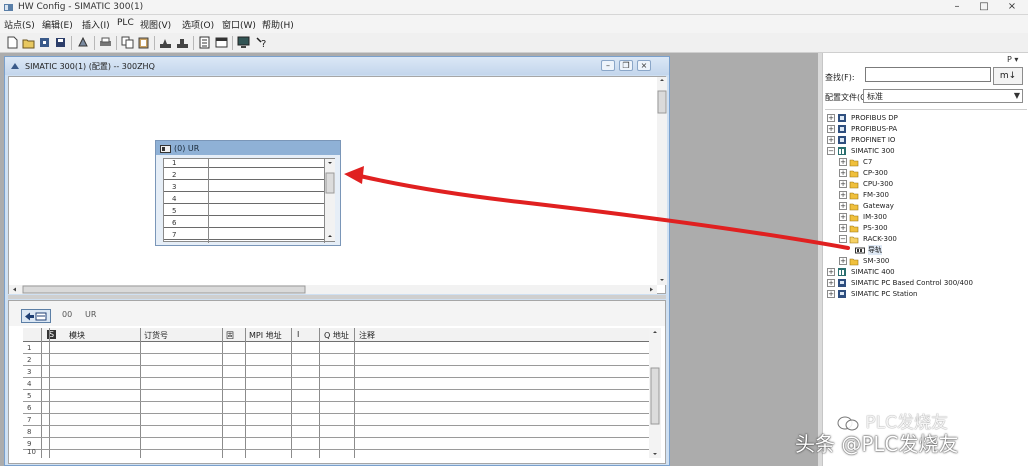  What do you see at coordinates (127, 42) in the screenshot?
I see `copy-icon` at bounding box center [127, 42].